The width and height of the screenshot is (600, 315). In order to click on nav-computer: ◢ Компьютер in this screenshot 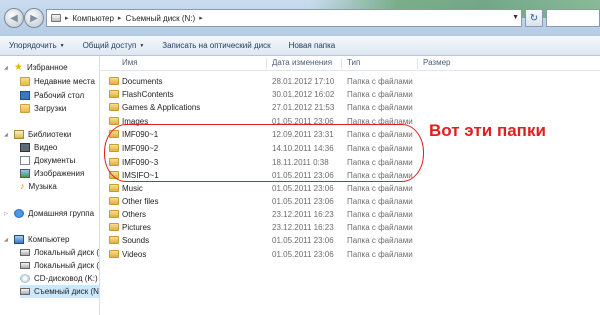, I will do `click(36, 239)`.